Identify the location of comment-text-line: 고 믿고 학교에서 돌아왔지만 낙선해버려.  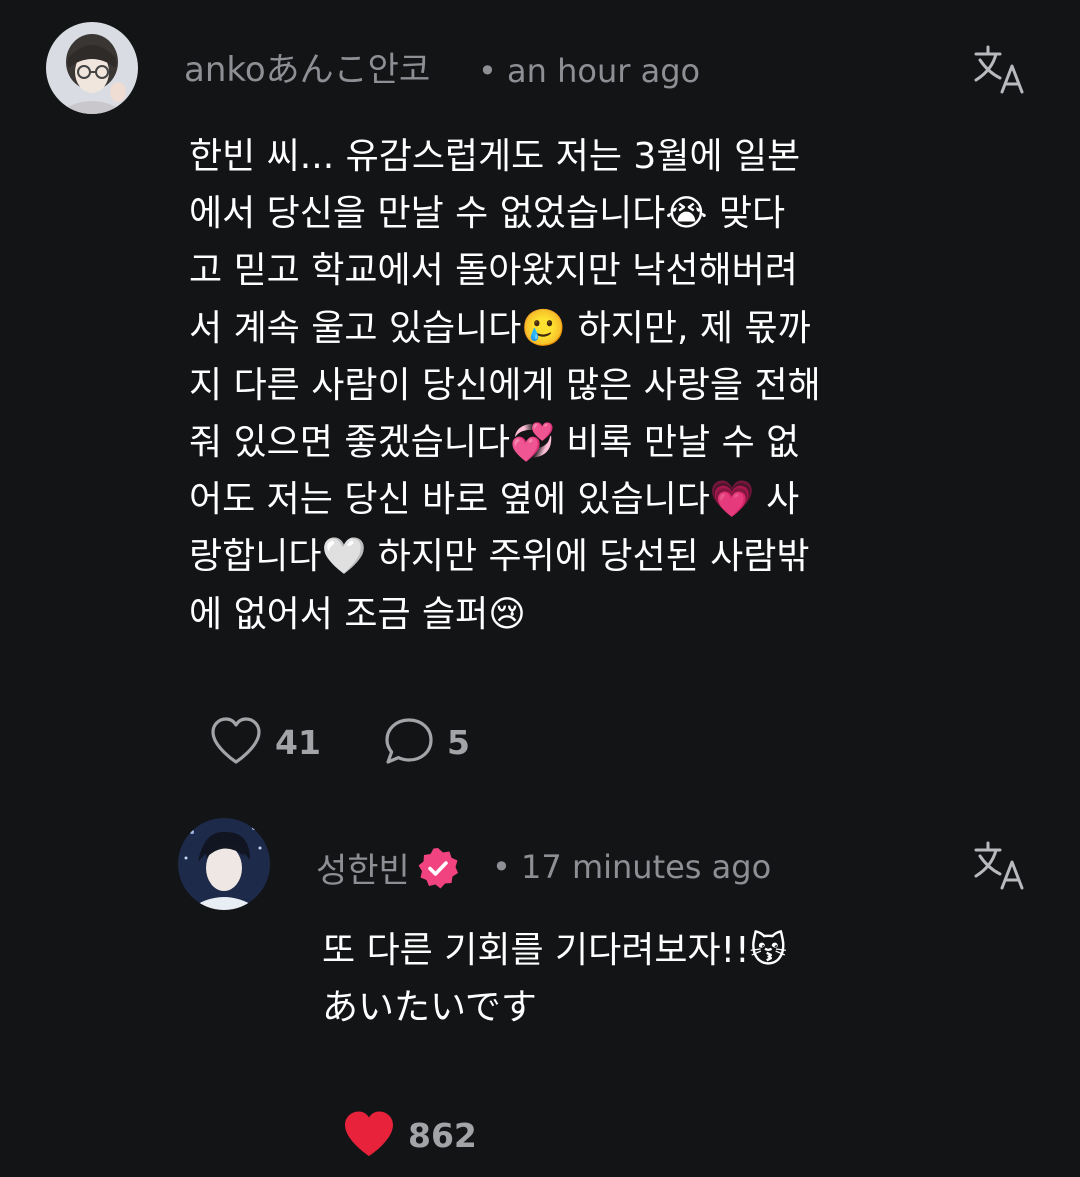
(493, 271).